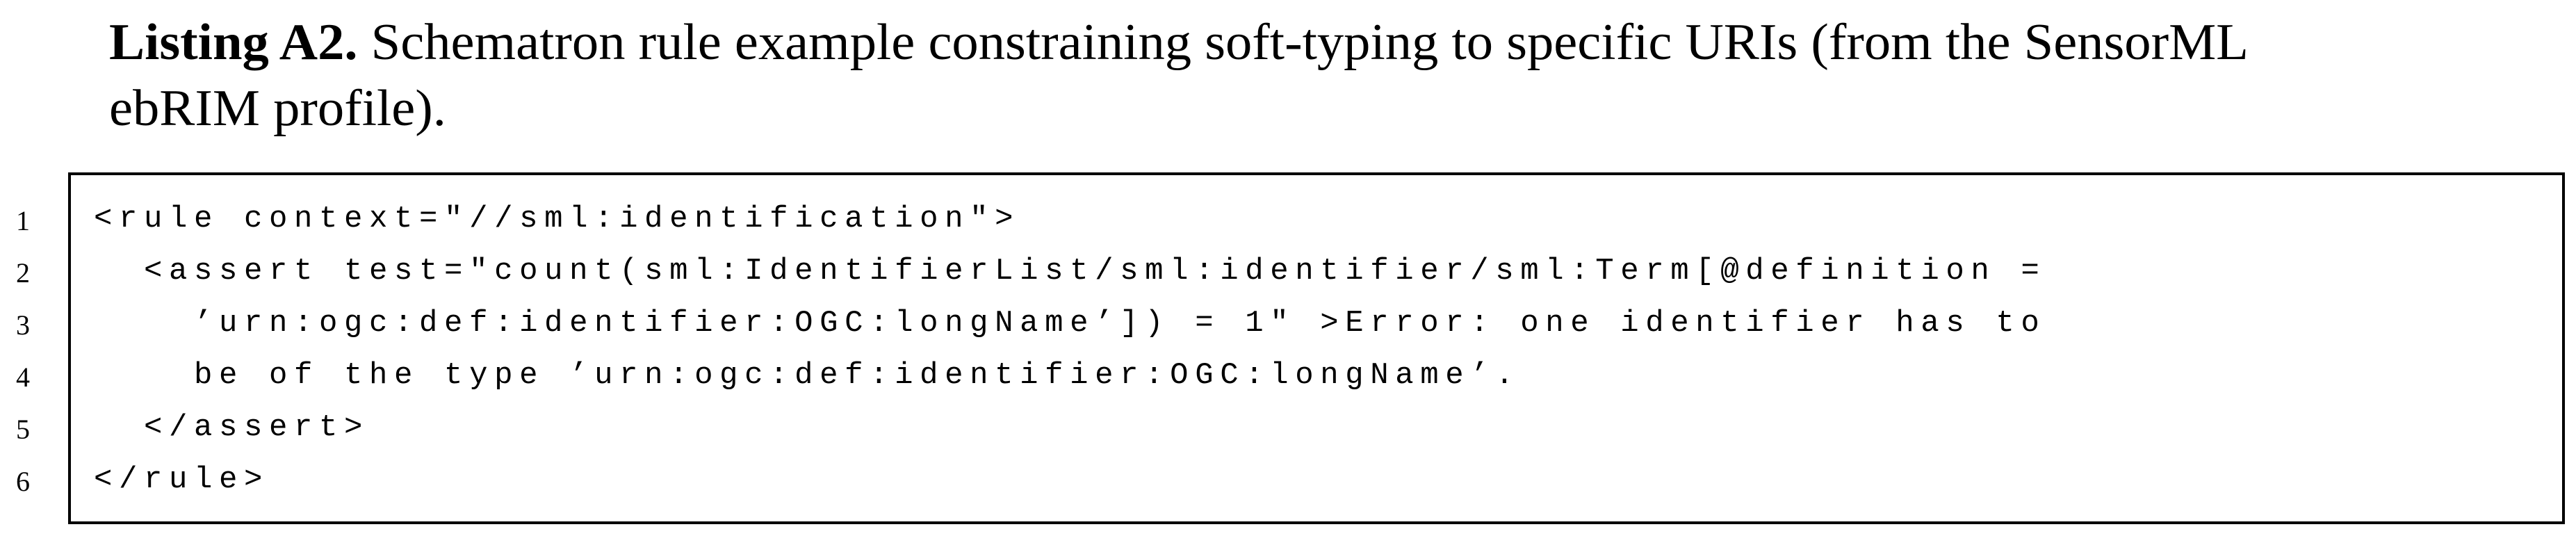 Image resolution: width=2576 pixels, height=536 pixels. What do you see at coordinates (23, 220) in the screenshot?
I see `line-number: 1` at bounding box center [23, 220].